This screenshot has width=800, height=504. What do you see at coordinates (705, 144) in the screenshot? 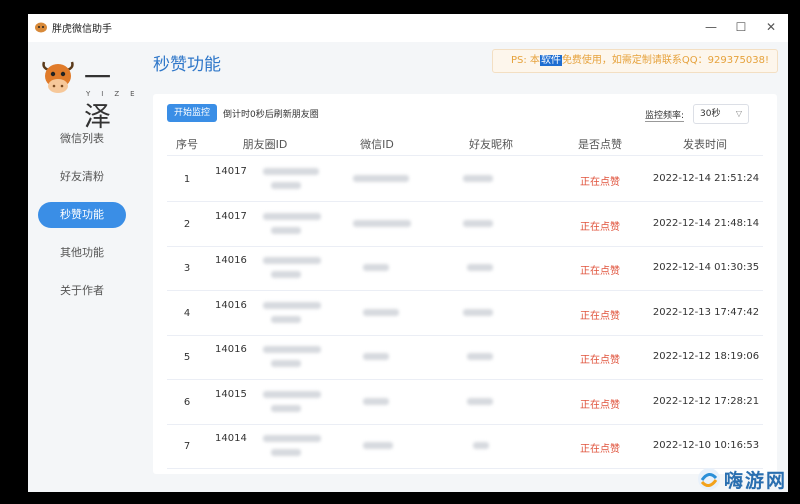
I see `header-post-time: 发表时间` at bounding box center [705, 144].